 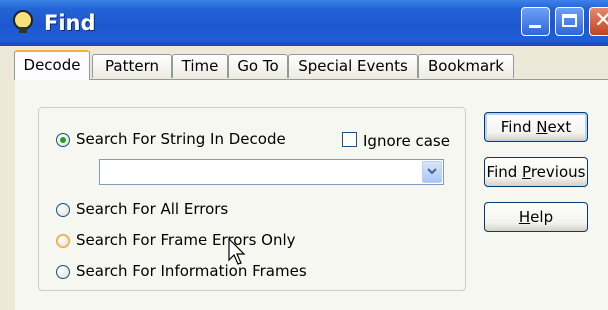 What do you see at coordinates (23, 21) in the screenshot?
I see `app-bulb-icon` at bounding box center [23, 21].